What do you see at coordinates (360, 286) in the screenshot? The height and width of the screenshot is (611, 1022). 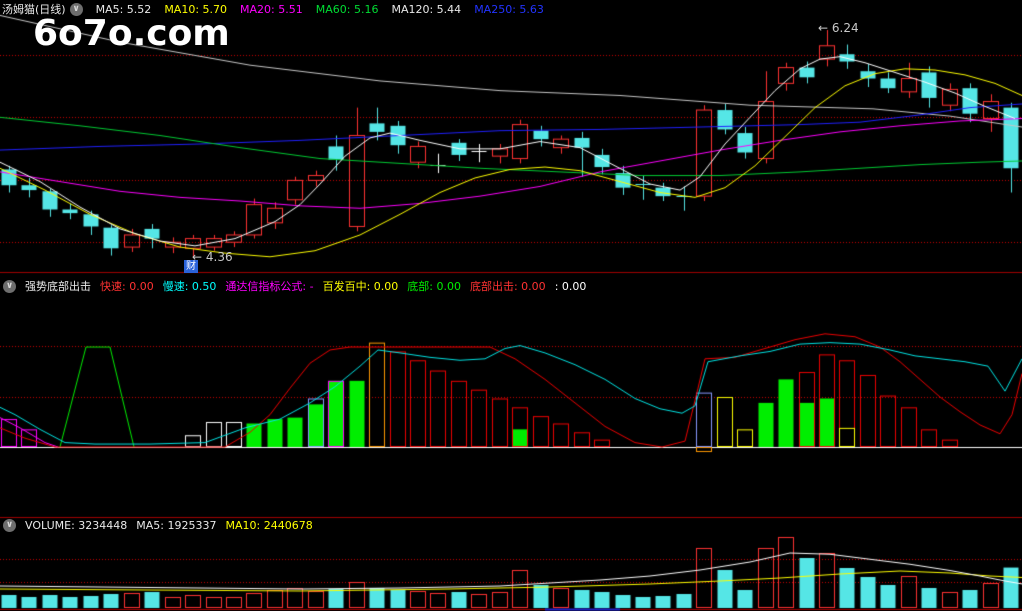 I see `indicator-field-baifa: 百发百中: 0.00` at bounding box center [360, 286].